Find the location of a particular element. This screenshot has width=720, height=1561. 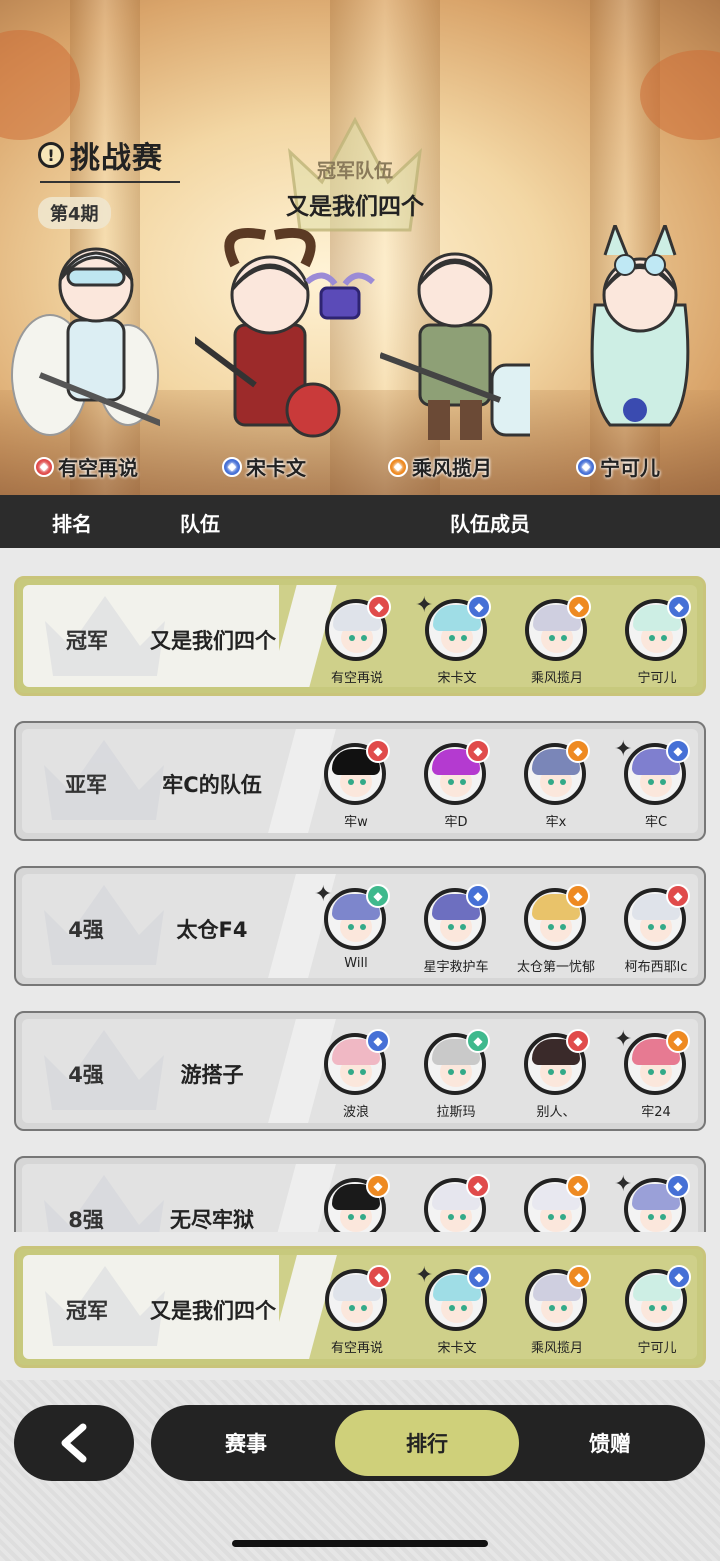

hero-name-label: 宁可儿 is located at coordinates (630, 468).